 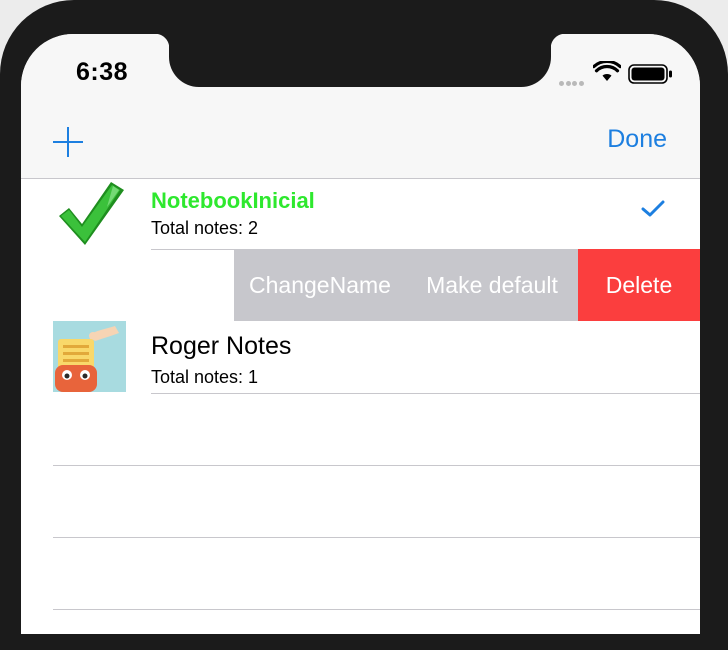 I want to click on cellular-signal-icon, so click(x=572, y=82).